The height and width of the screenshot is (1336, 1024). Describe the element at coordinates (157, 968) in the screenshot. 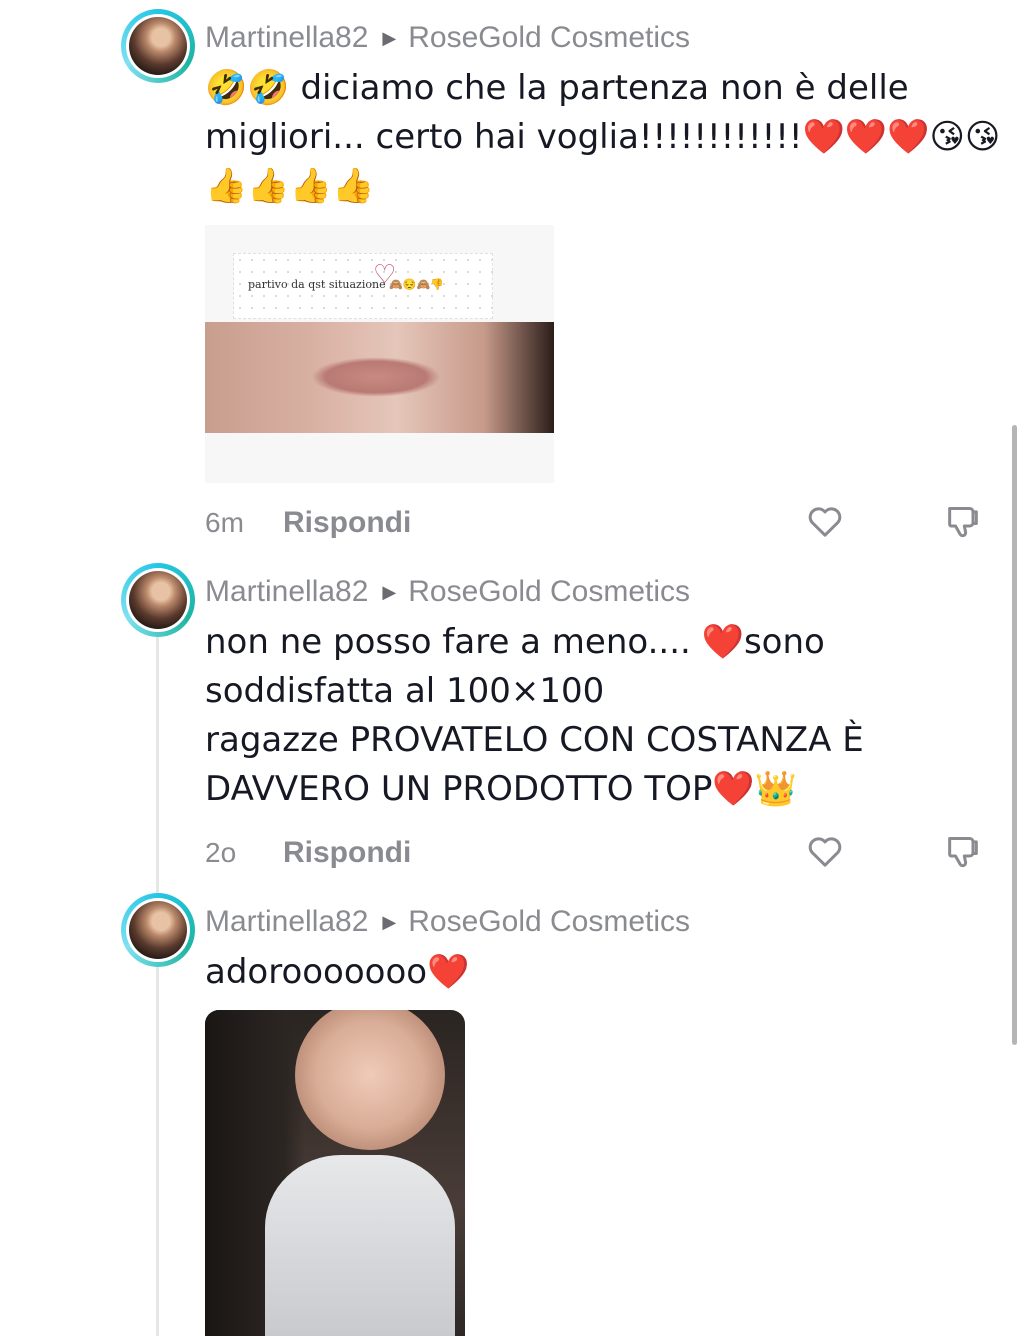

I see `thread-line` at that location.